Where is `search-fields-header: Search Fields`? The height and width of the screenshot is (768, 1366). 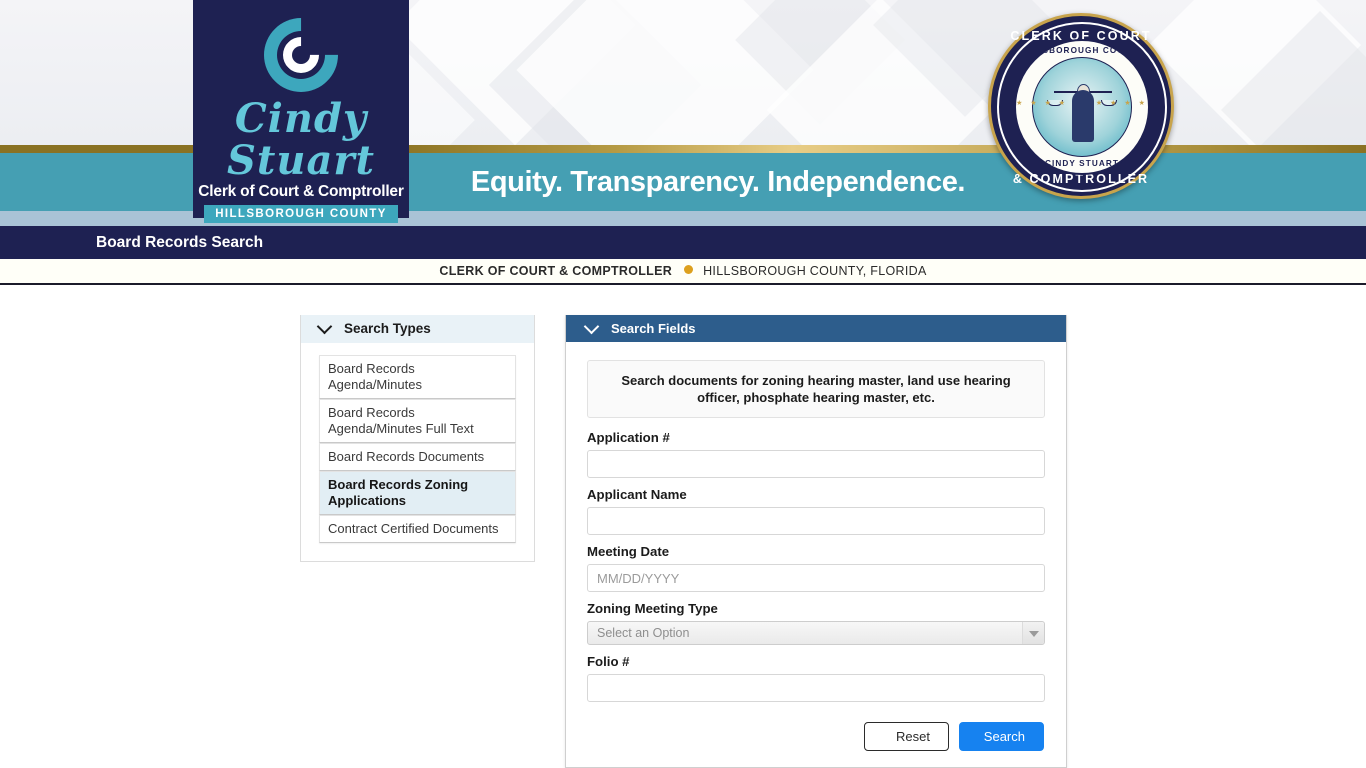
search-fields-header: Search Fields is located at coordinates (816, 328).